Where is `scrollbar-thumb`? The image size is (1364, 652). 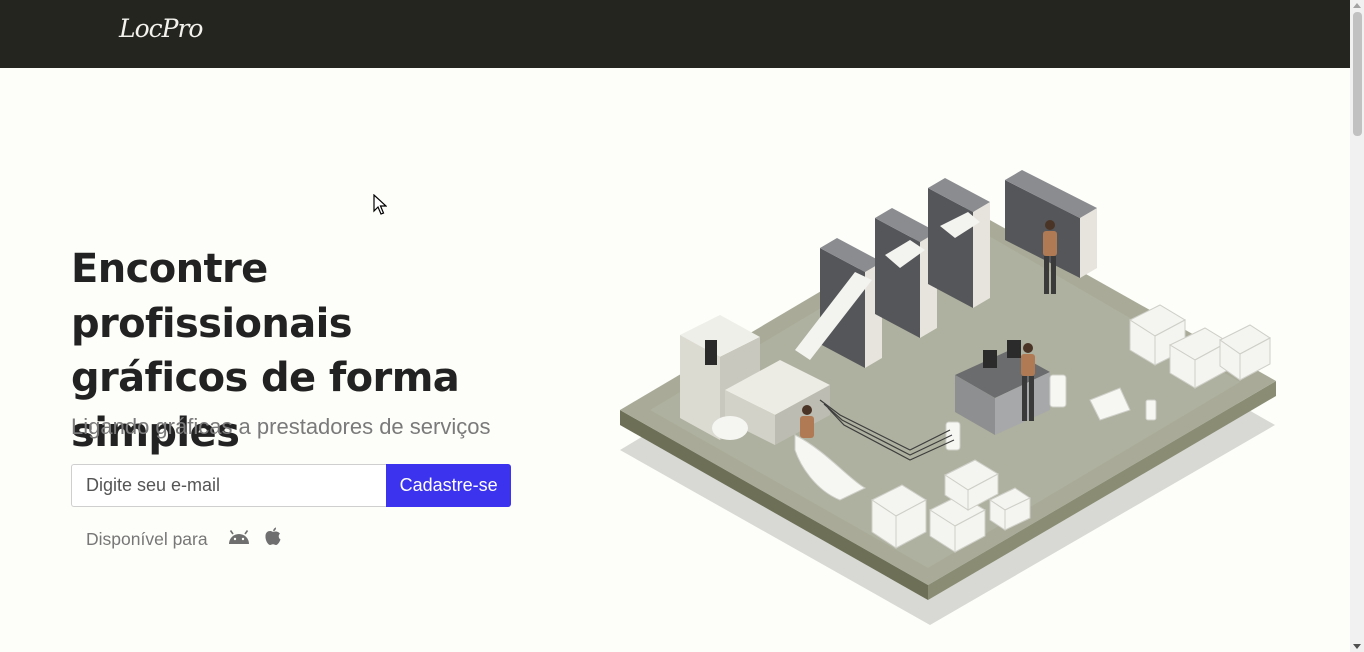 scrollbar-thumb is located at coordinates (1357, 74).